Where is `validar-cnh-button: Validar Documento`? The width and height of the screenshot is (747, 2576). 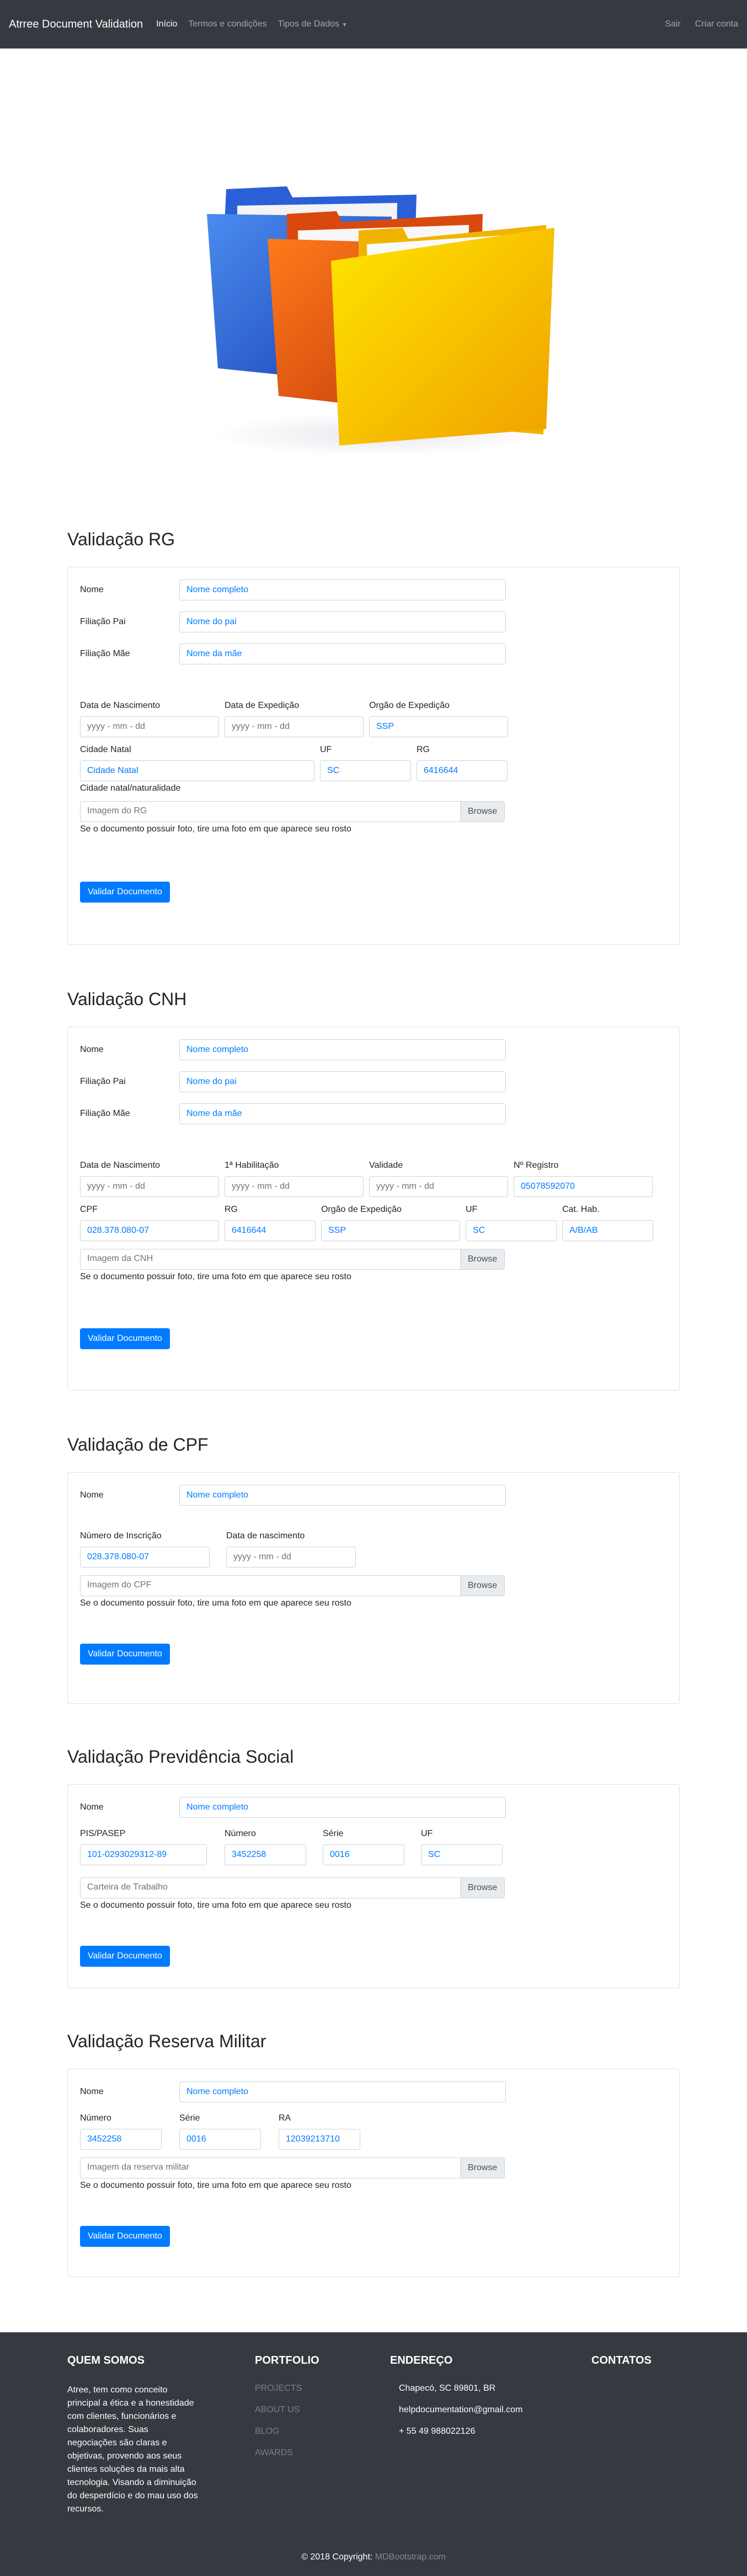 validar-cnh-button: Validar Documento is located at coordinates (125, 1338).